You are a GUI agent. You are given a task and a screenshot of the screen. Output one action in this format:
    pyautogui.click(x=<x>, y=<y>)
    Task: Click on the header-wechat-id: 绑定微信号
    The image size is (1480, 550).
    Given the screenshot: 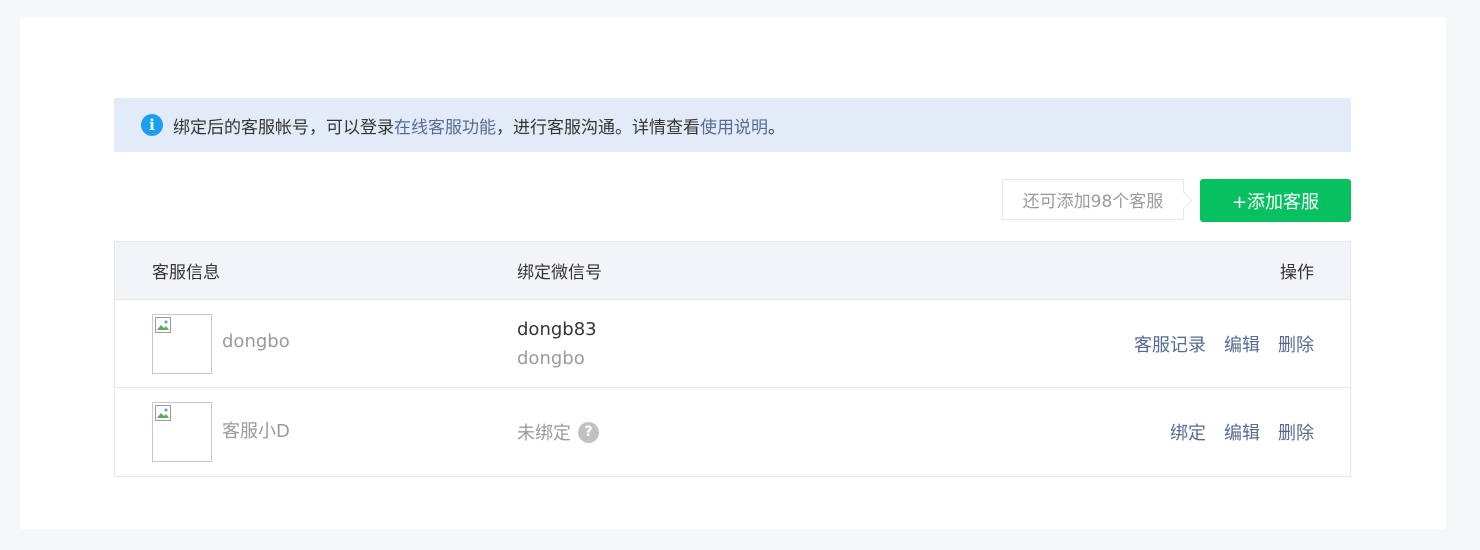 What is the action you would take?
    pyautogui.click(x=559, y=273)
    